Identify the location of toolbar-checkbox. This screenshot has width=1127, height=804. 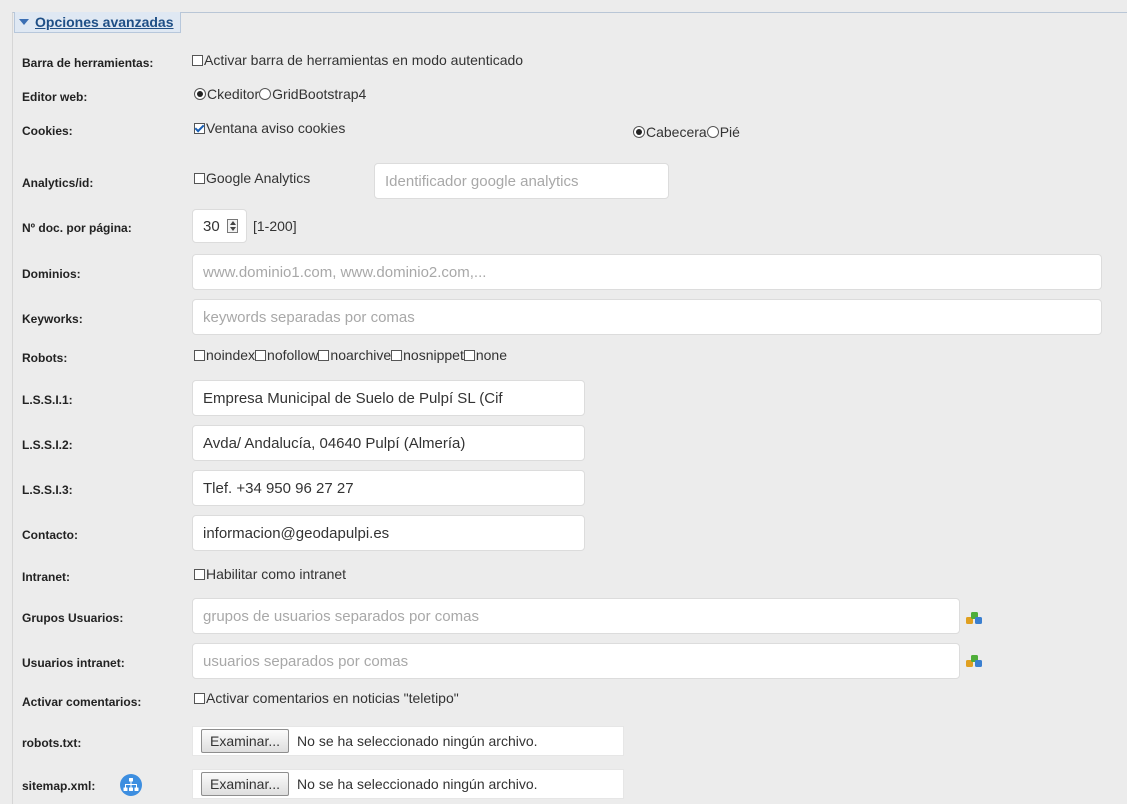
(197, 60).